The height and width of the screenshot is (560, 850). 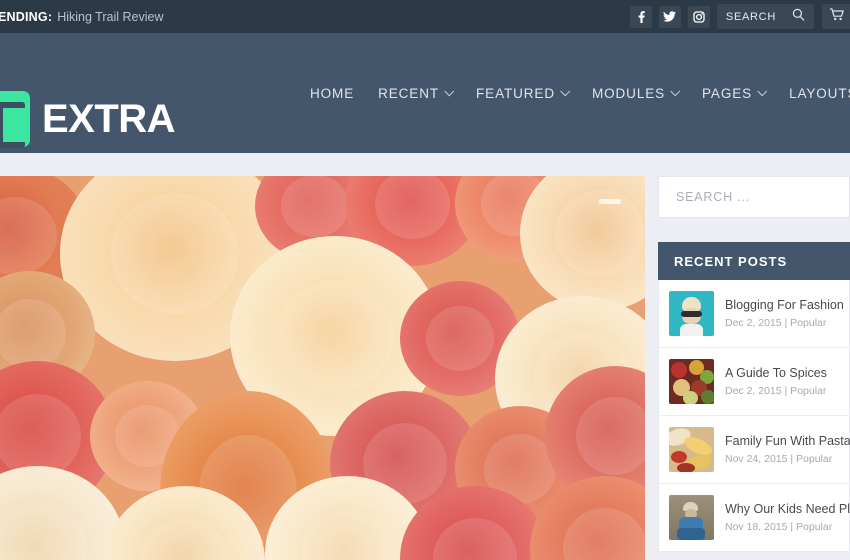 I want to click on nav-item-home: HOME, so click(x=332, y=93).